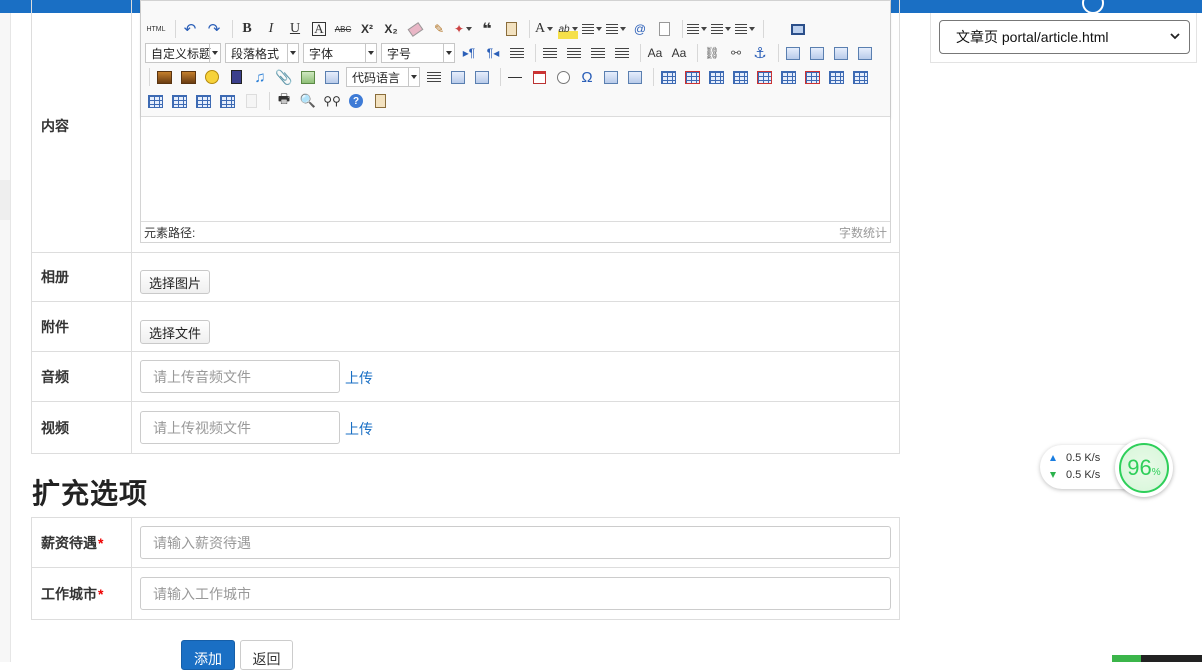 The height and width of the screenshot is (670, 1202). I want to click on insert-col-icon, so click(788, 77).